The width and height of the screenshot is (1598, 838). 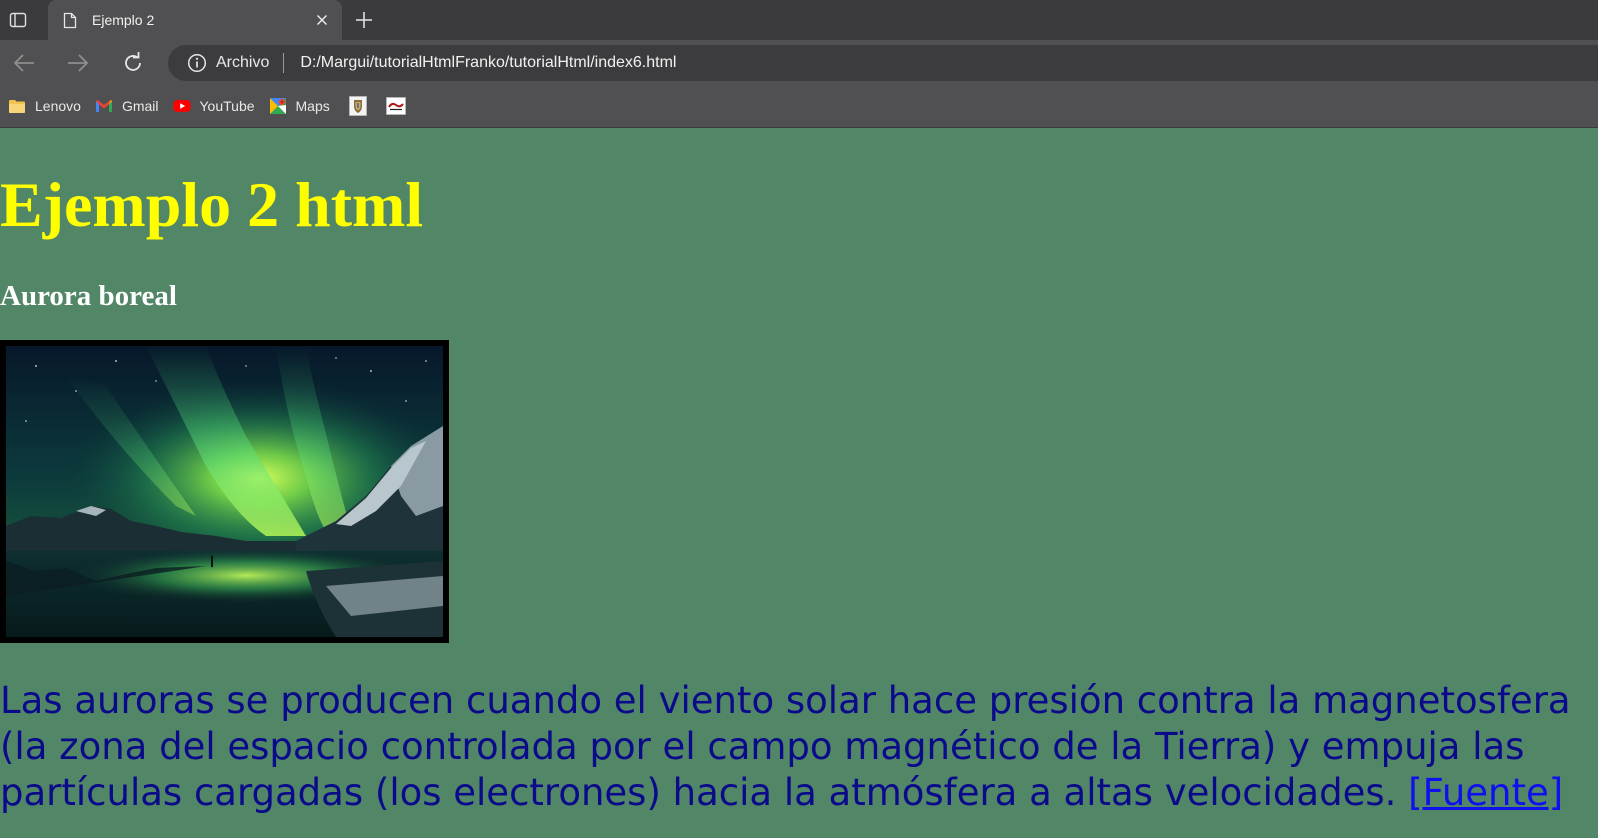 What do you see at coordinates (799, 20) in the screenshot?
I see `tab-strip: Ejemplo 2` at bounding box center [799, 20].